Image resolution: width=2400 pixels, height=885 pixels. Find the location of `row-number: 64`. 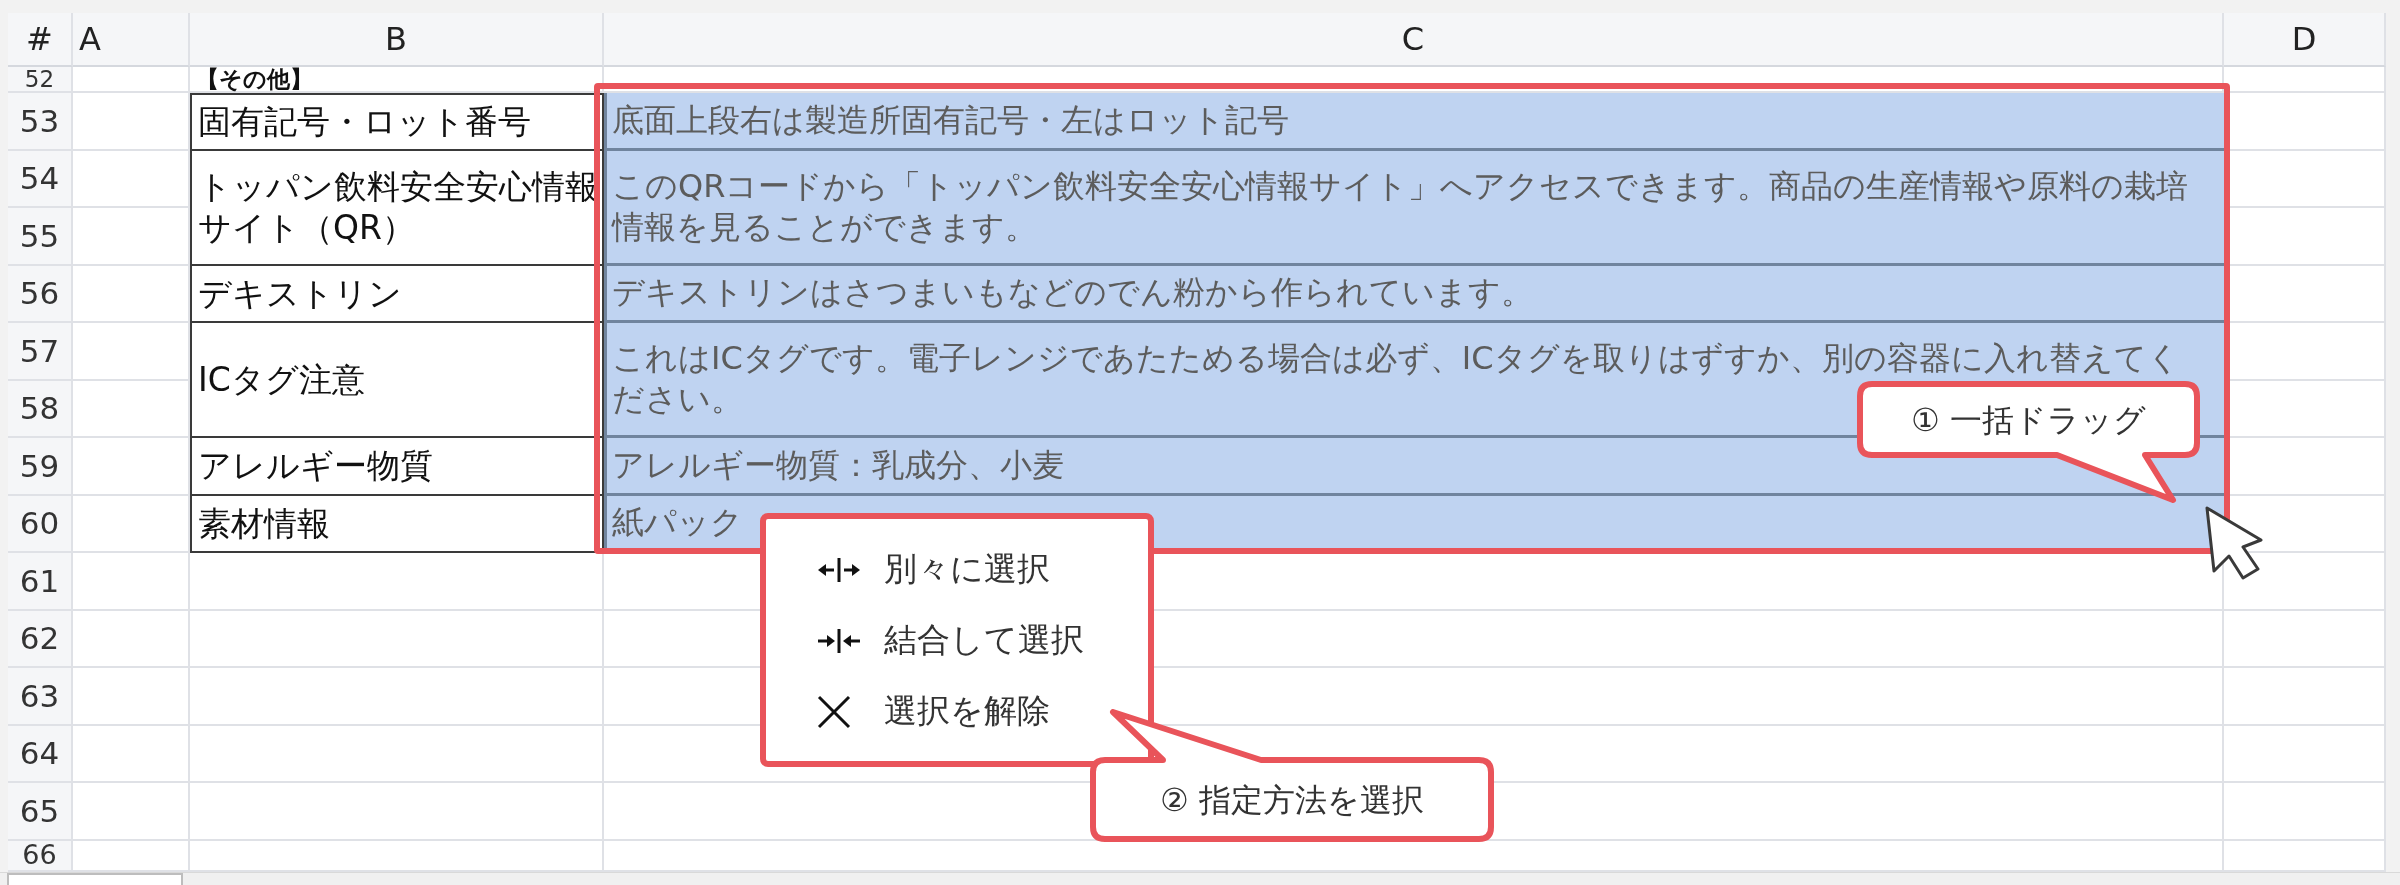

row-number: 64 is located at coordinates (40, 754).